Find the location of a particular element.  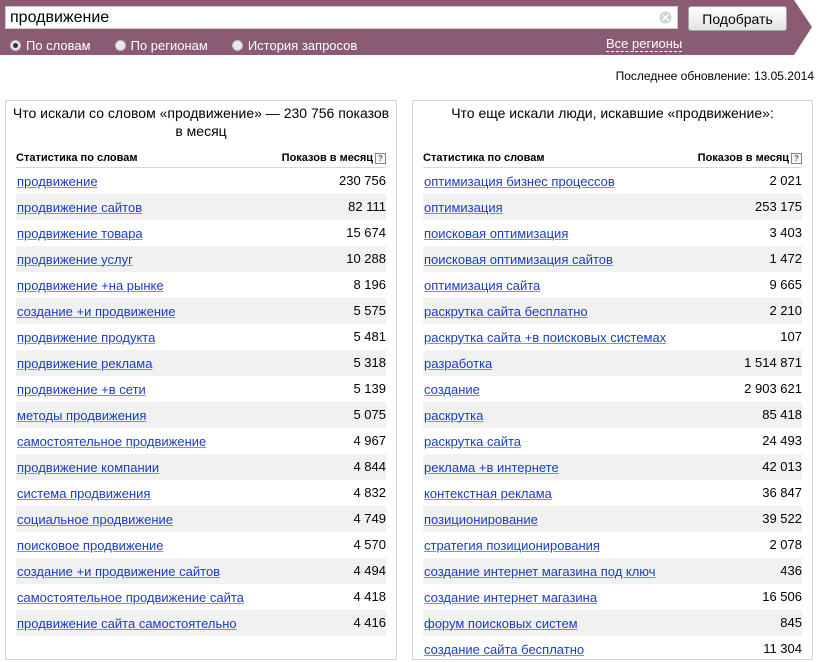

keyword-link: создание интернет магазина is located at coordinates (510, 597).